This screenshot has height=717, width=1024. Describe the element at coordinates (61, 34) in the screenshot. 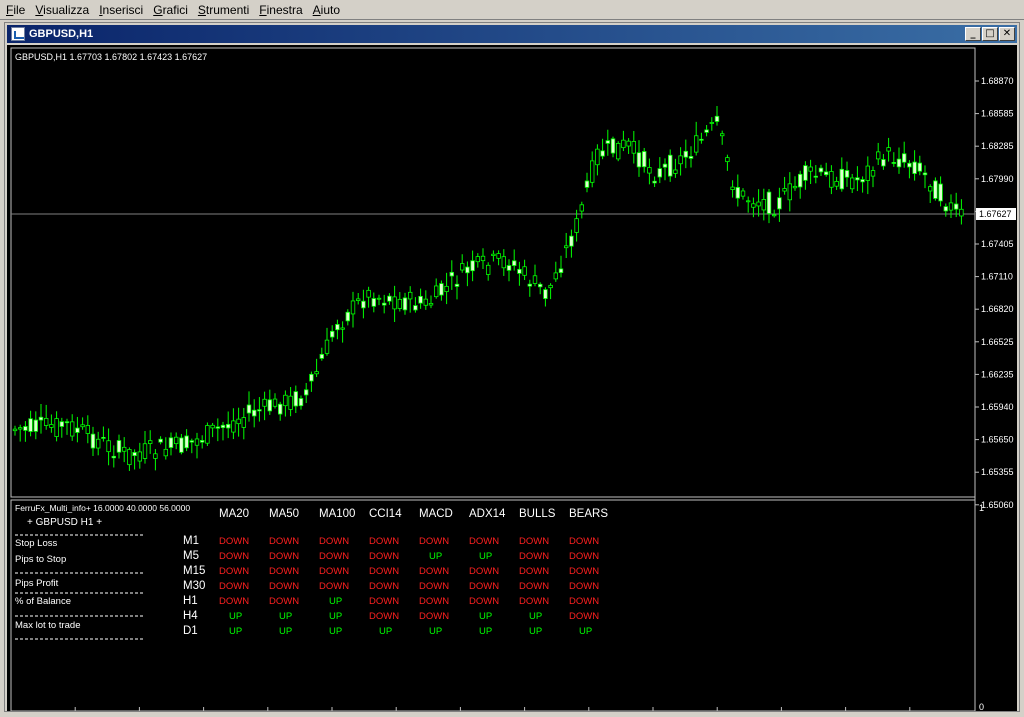

I see `chart-window-title: GBPUSD,H1` at that location.